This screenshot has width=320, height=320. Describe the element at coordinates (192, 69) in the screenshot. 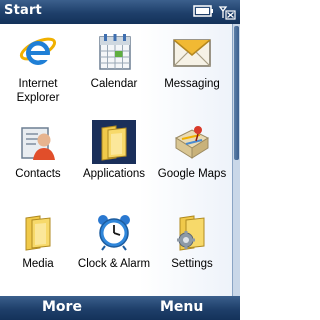

I see `app-messaging: Messaging` at that location.